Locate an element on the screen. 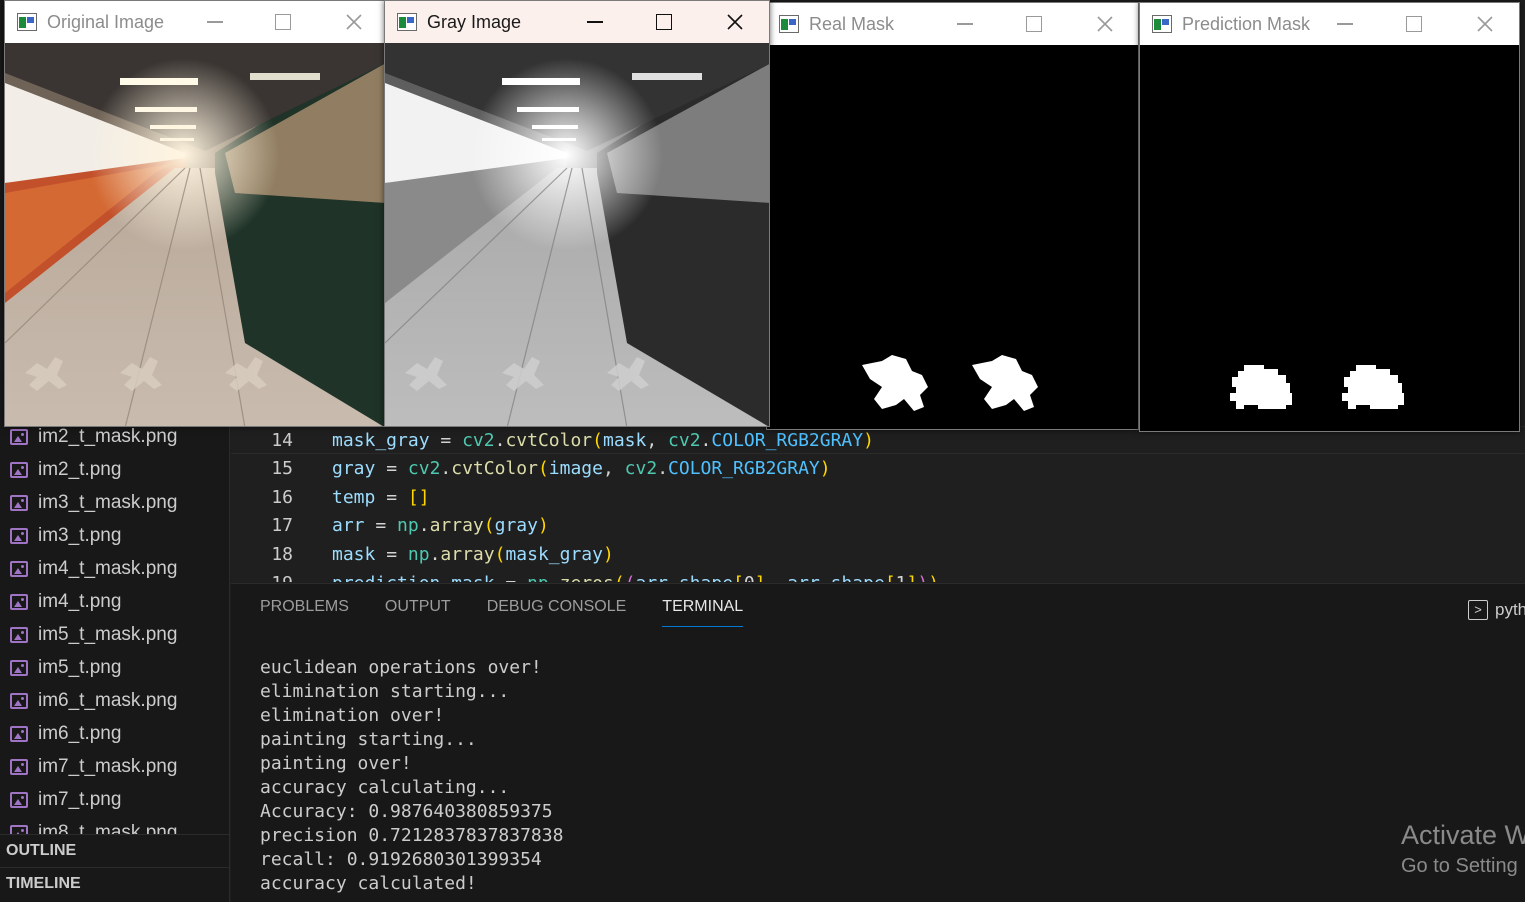 Image resolution: width=1525 pixels, height=902 pixels. activate-title: Activate W is located at coordinates (1463, 835).